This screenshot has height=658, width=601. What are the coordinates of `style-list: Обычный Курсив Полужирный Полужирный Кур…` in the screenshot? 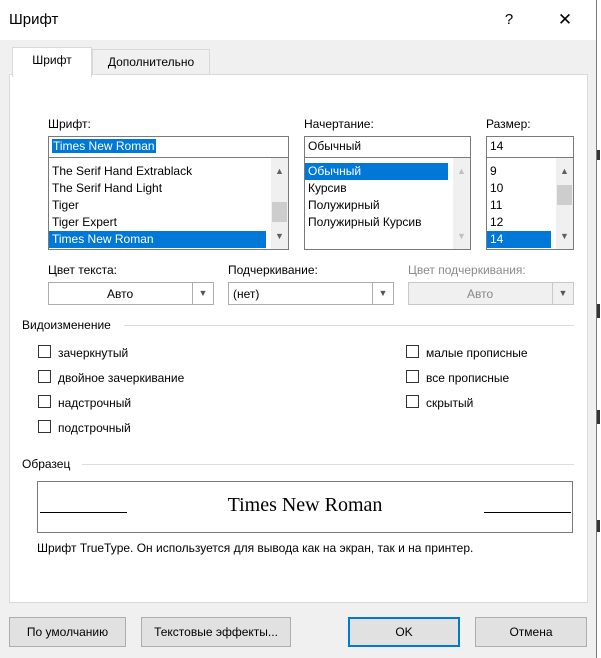 It's located at (387, 204).